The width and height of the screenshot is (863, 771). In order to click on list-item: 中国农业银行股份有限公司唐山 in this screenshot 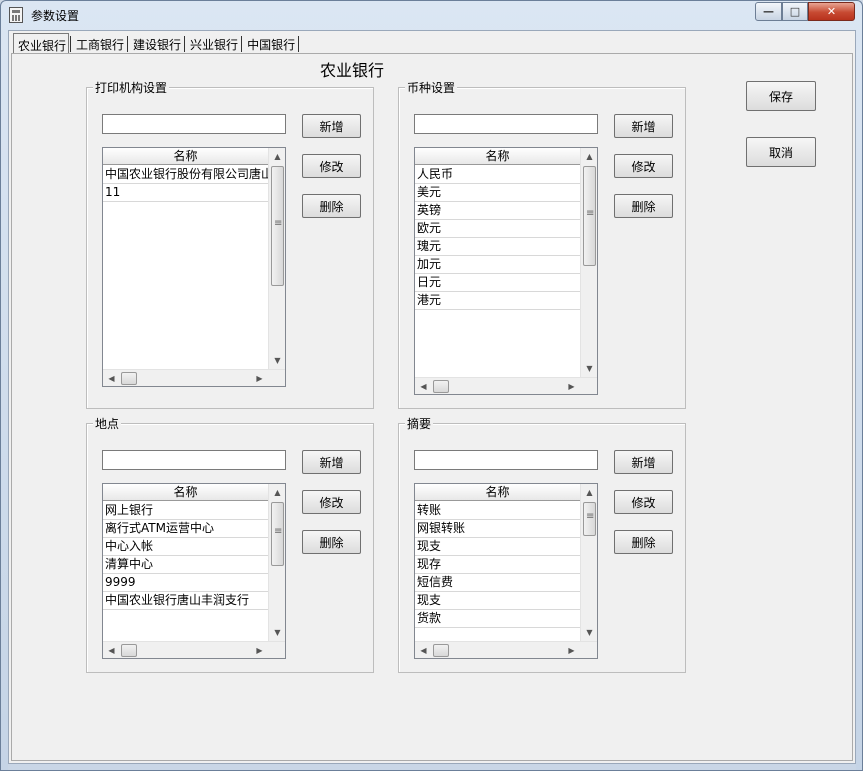, I will do `click(186, 175)`.